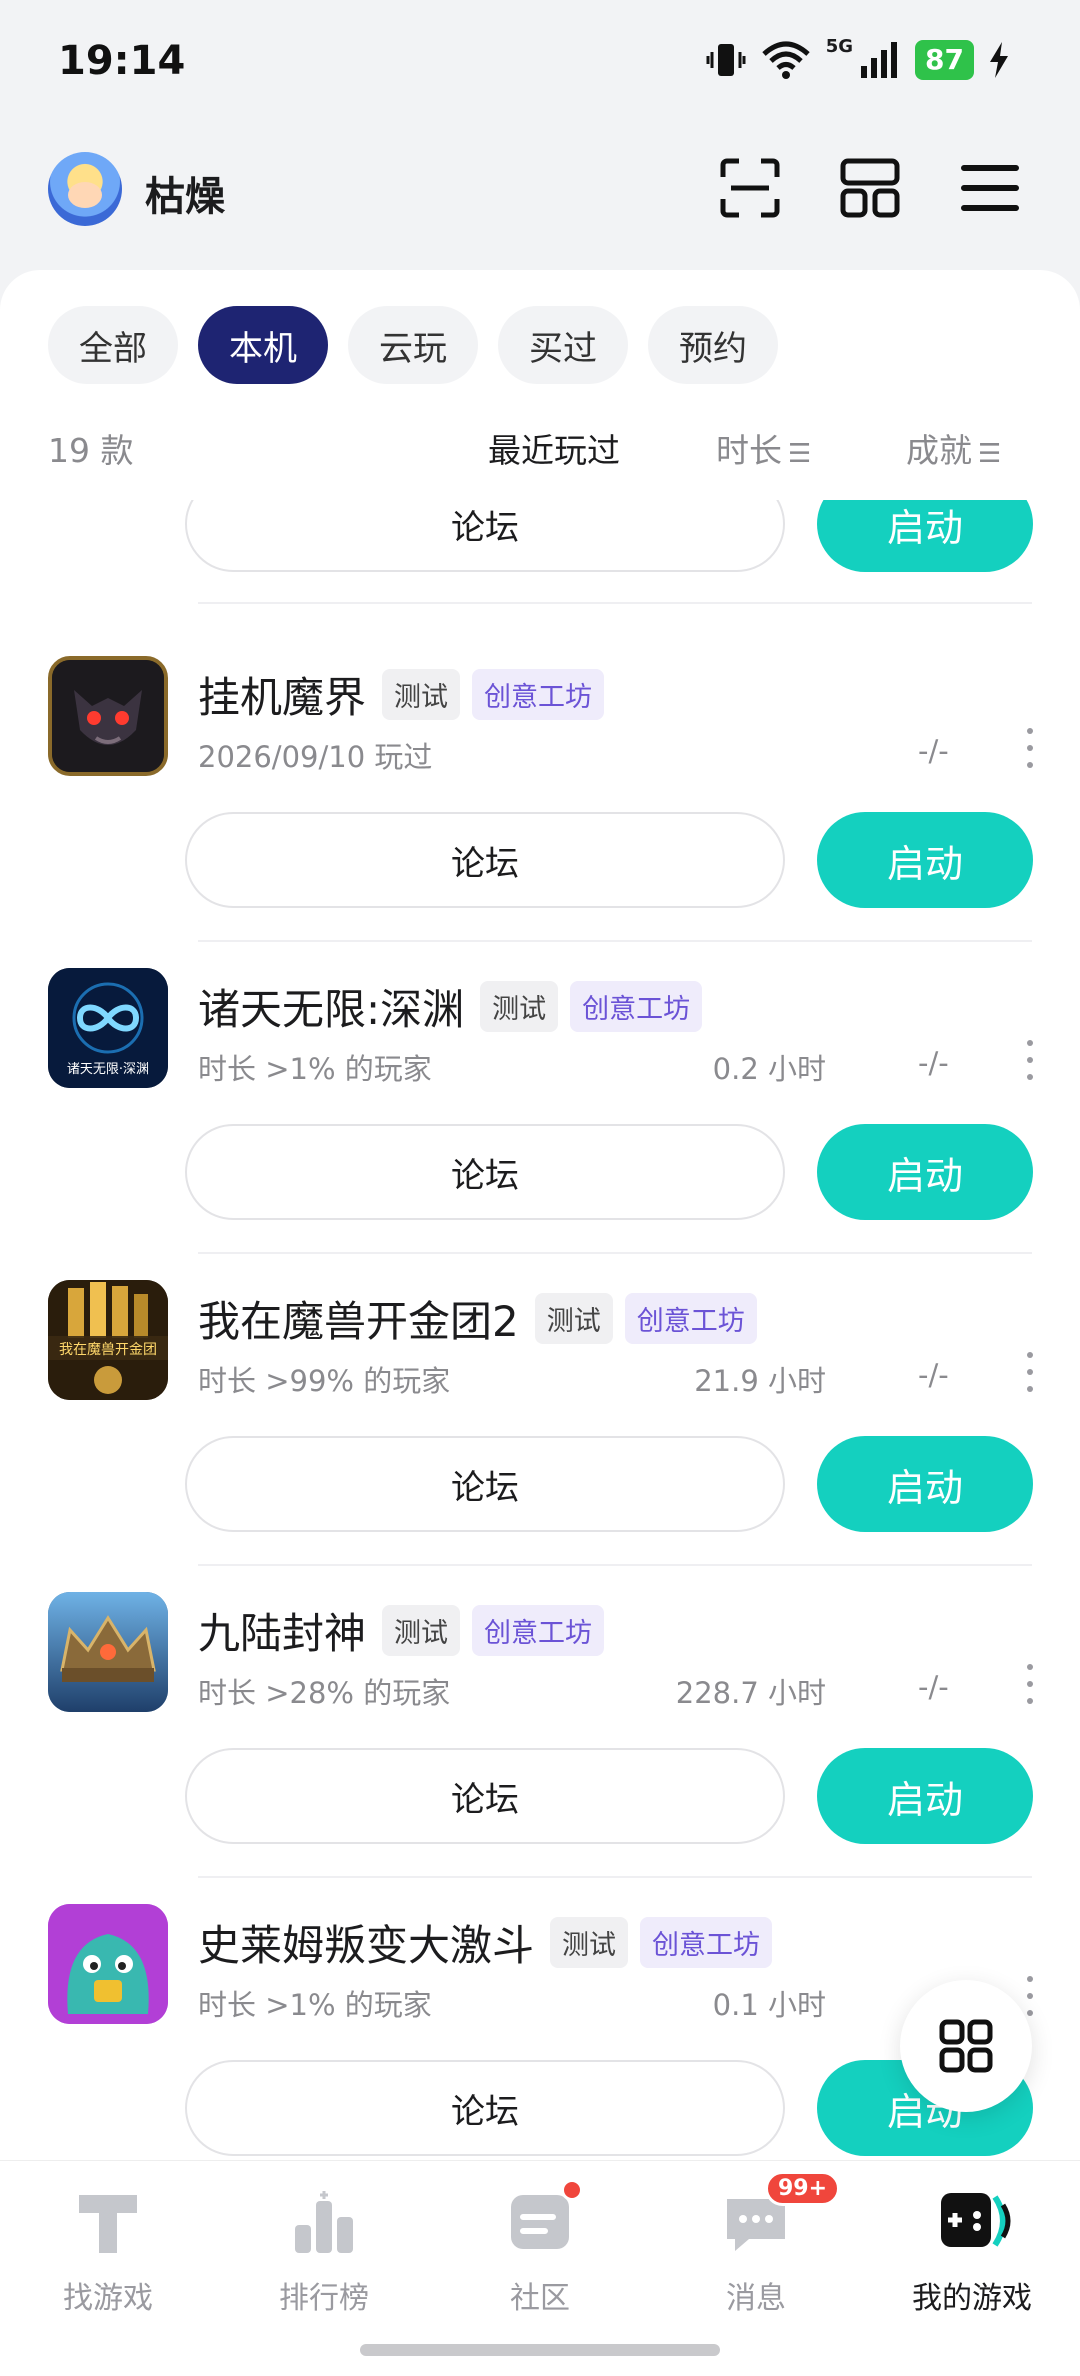 Image resolution: width=1080 pixels, height=2376 pixels. Describe the element at coordinates (554, 448) in the screenshot. I see `sort-recent: 最近玩过` at that location.